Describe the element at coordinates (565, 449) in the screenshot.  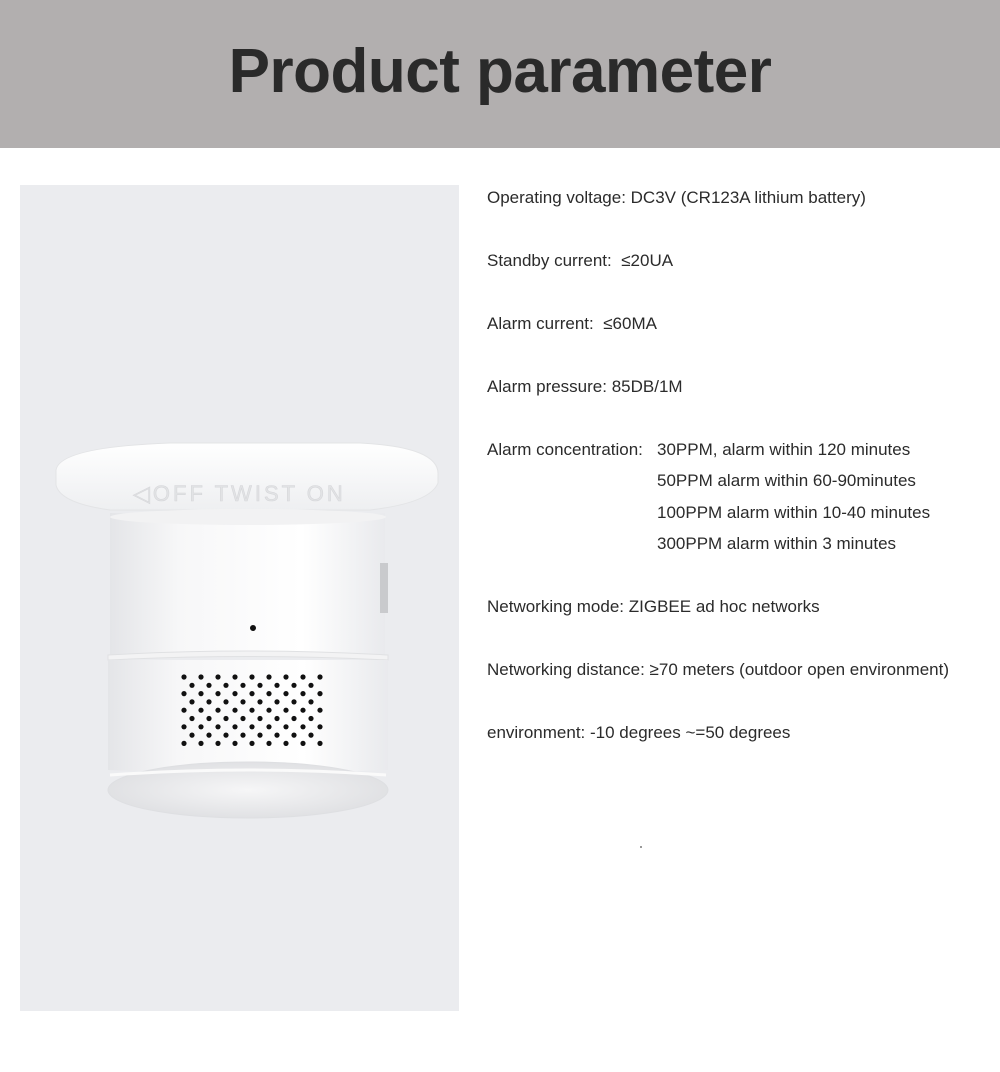
I see `spec-label: Alarm concentration:` at that location.